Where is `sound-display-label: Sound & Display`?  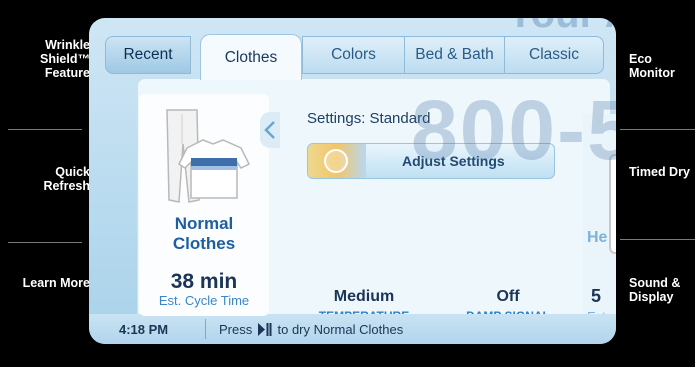
sound-display-label: Sound & Display is located at coordinates (655, 290).